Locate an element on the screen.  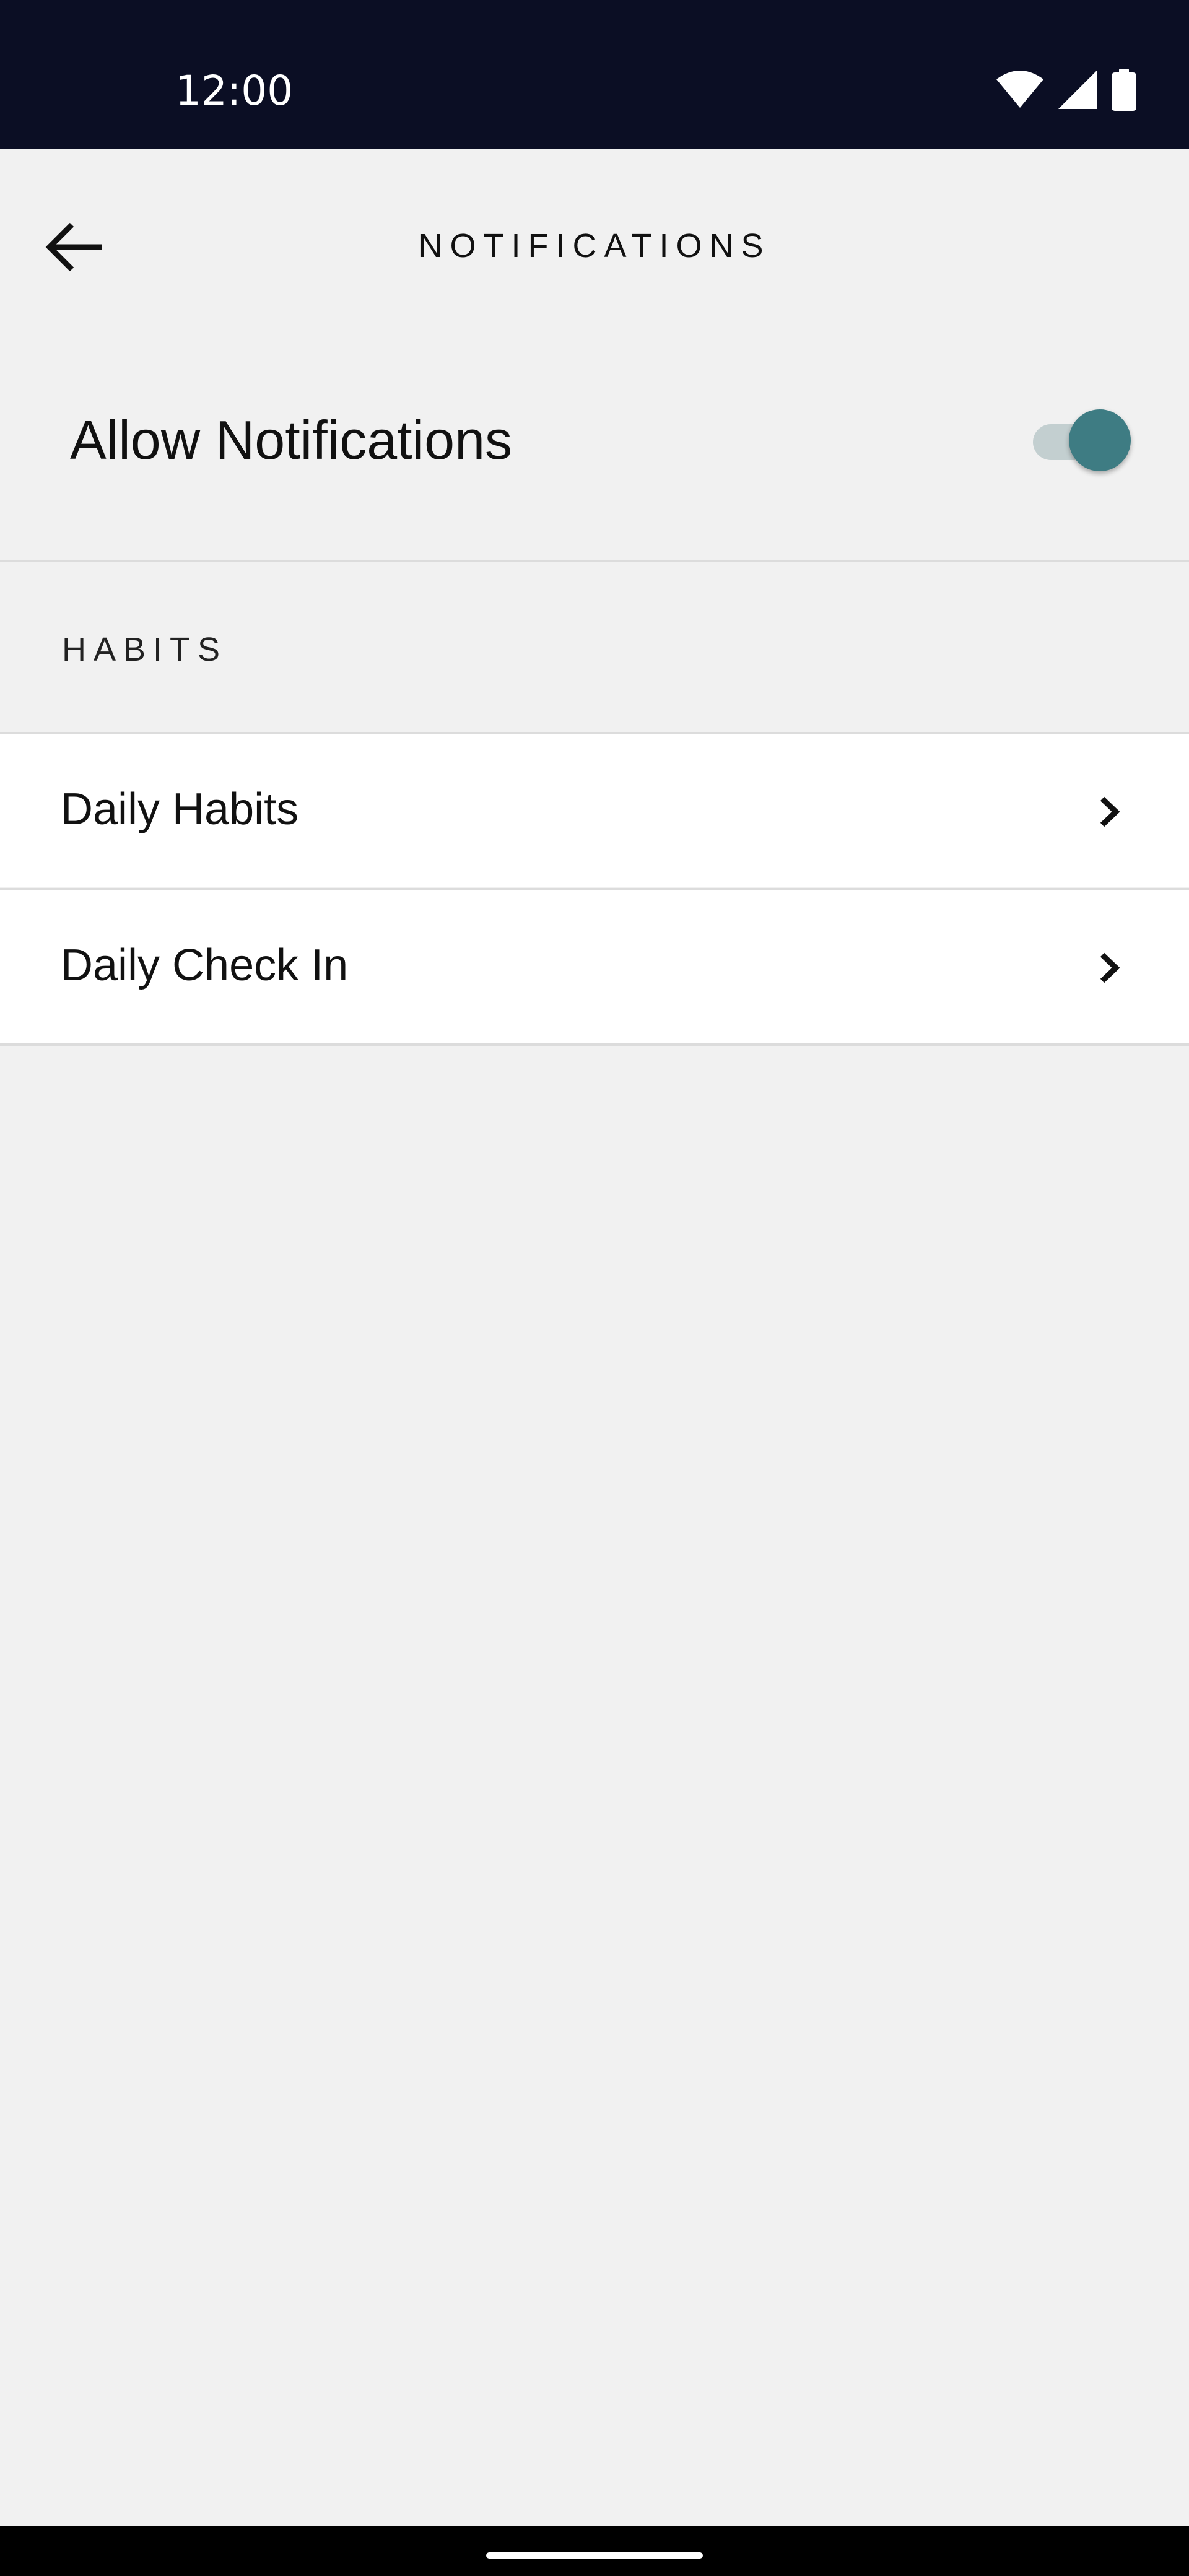
wifi-icon is located at coordinates (1019, 89).